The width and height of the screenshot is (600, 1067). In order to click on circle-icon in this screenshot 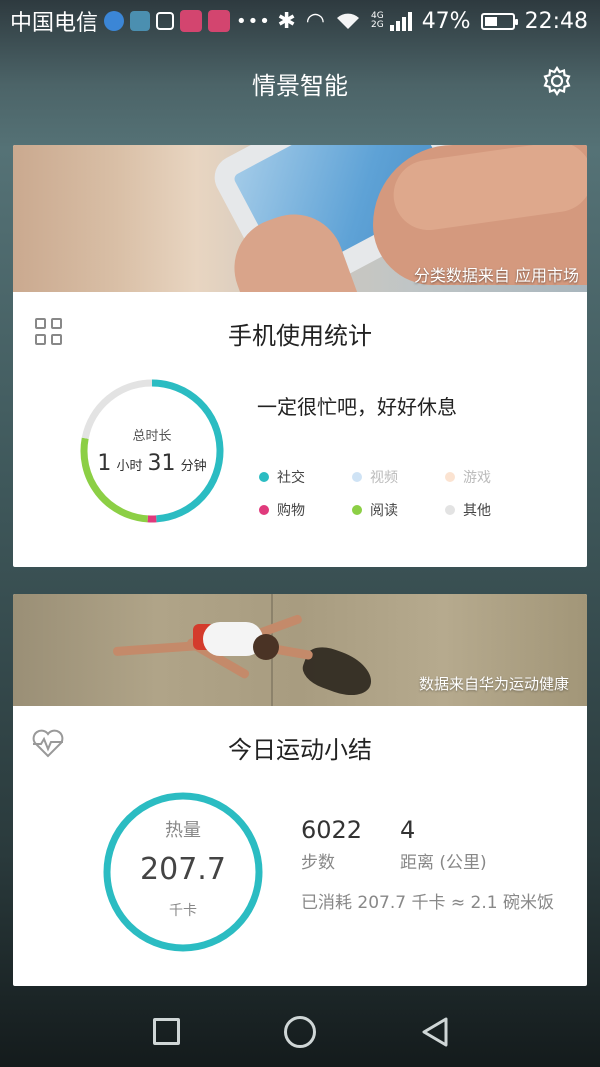, I will do `click(300, 1032)`.